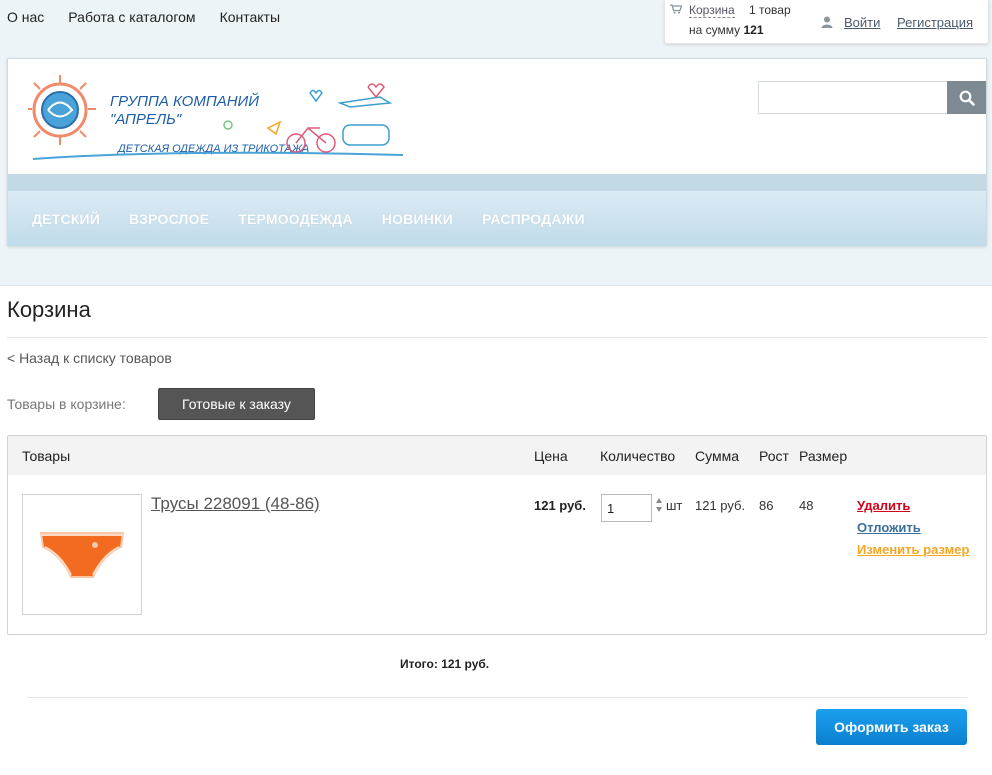 This screenshot has width=992, height=775. Describe the element at coordinates (551, 456) in the screenshot. I see `header-price: Цена` at that location.